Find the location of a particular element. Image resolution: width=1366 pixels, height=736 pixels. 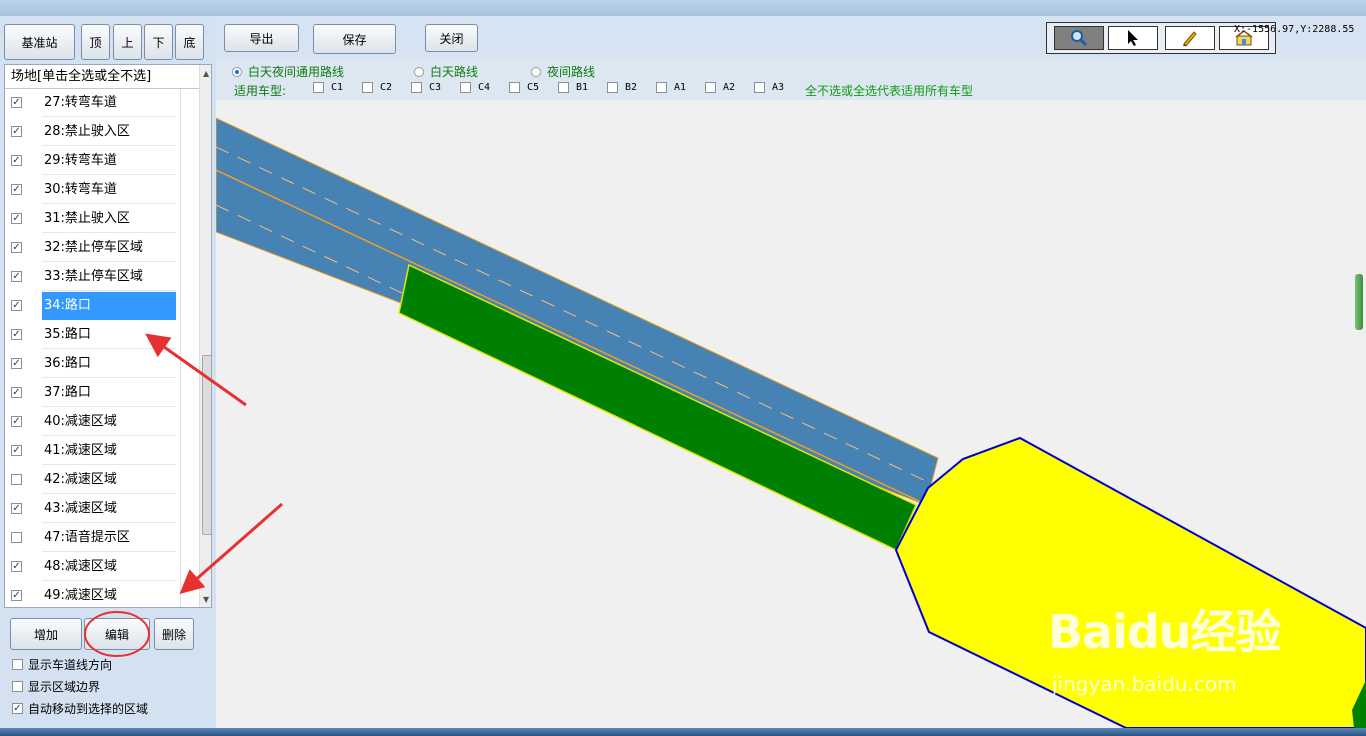

baidu-watermark: Baidu经验 jingyan.baidu.com is located at coordinates (1165, 646).